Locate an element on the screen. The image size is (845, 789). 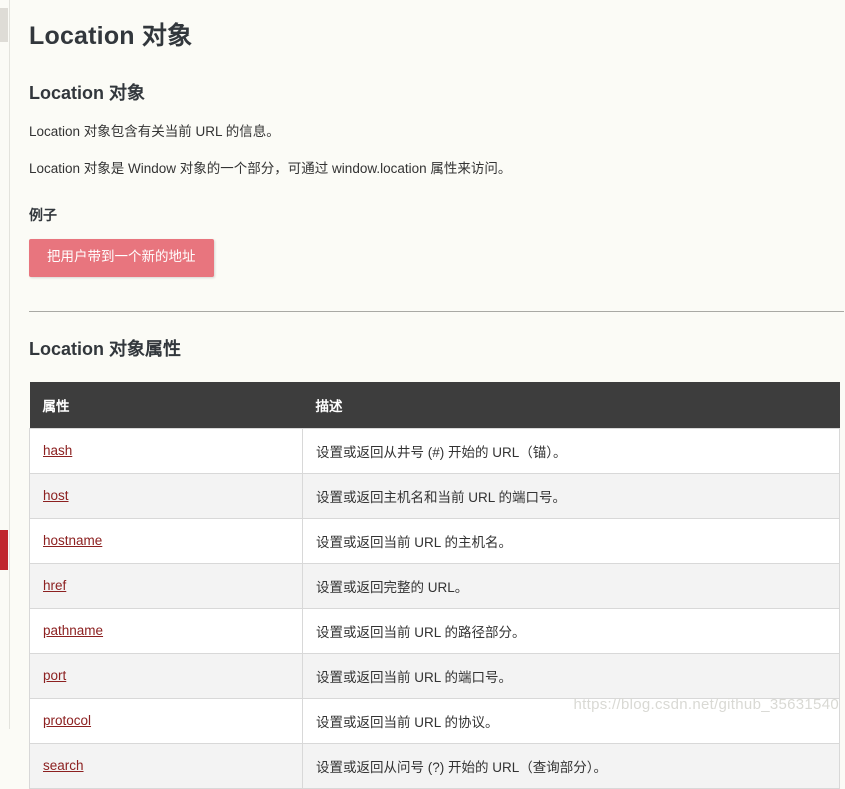
section-heading-location-object: Location 对象 is located at coordinates (87, 92).